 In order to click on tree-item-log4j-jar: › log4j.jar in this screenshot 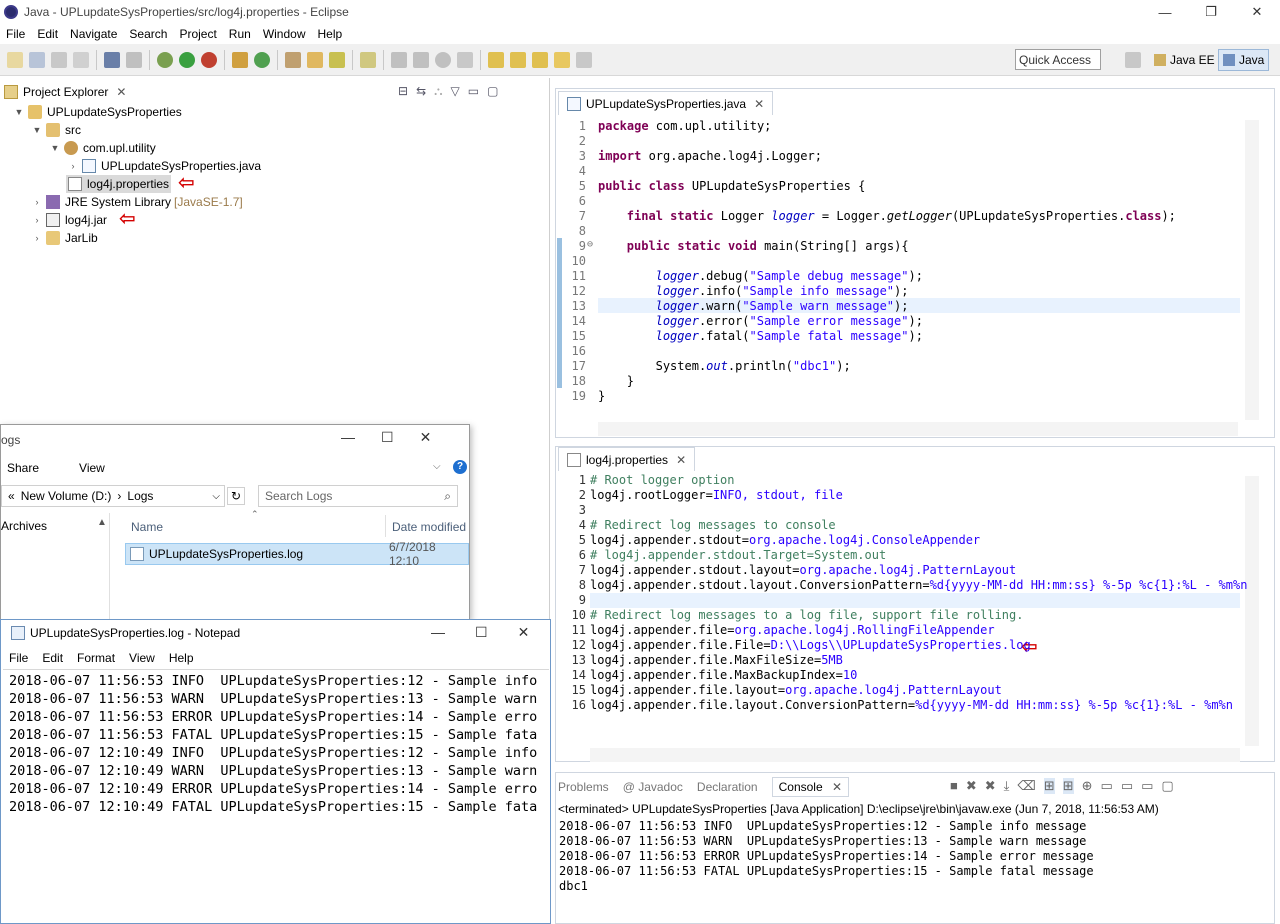, I will do `click(69, 220)`.